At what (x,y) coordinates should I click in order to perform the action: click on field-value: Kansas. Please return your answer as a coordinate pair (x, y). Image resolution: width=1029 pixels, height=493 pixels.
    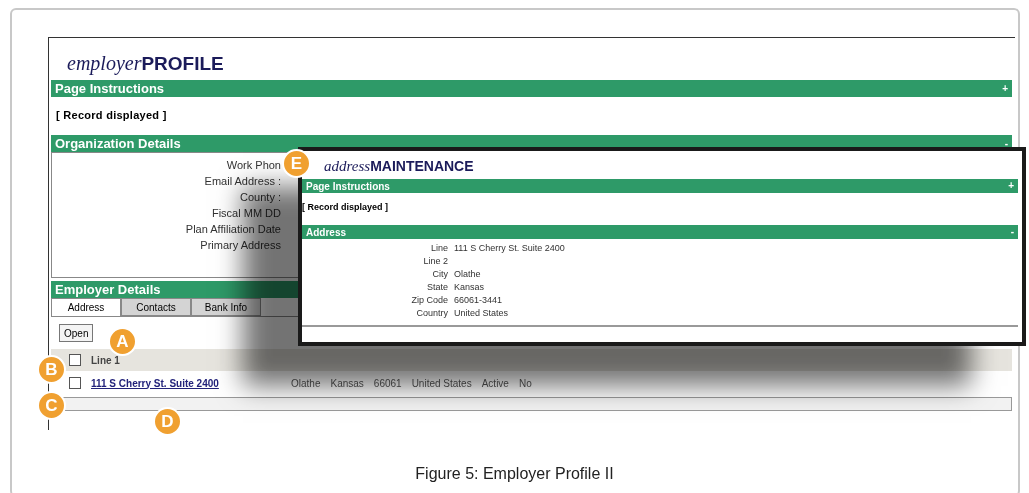
    Looking at the image, I should click on (469, 287).